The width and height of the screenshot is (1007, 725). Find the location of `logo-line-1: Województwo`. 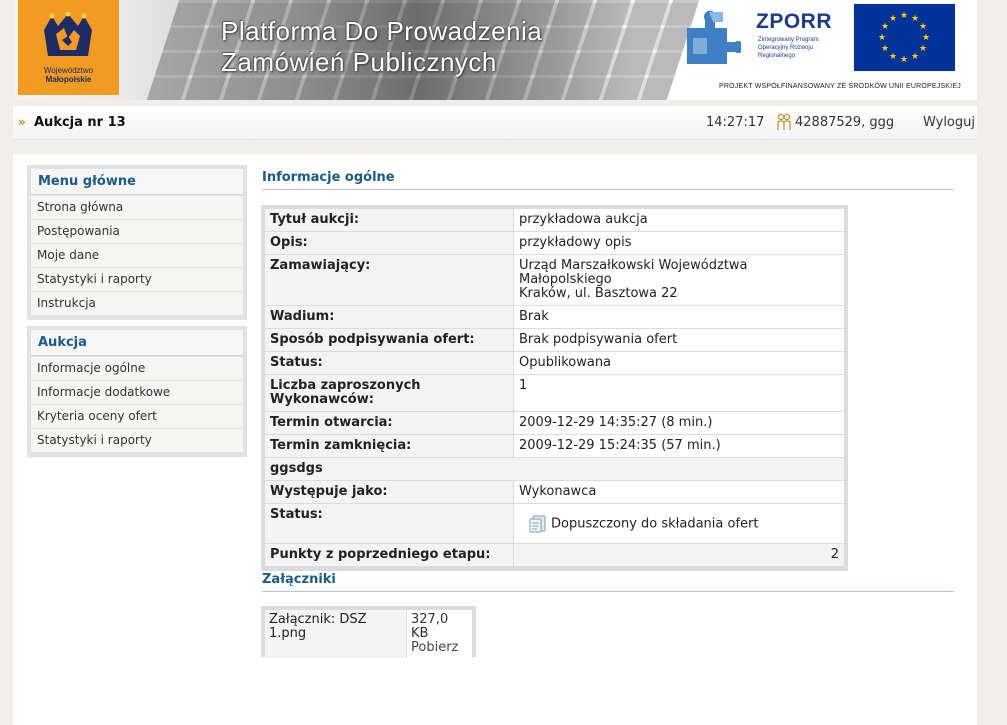

logo-line-1: Województwo is located at coordinates (68, 70).